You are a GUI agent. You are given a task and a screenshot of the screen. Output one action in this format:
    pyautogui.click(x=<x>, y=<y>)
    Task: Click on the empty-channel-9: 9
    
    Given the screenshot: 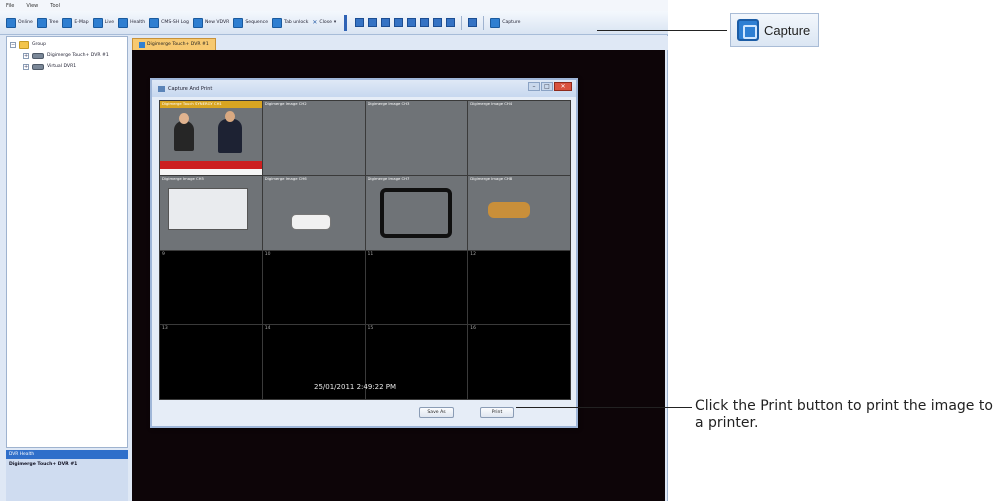 What is the action you would take?
    pyautogui.click(x=211, y=287)
    